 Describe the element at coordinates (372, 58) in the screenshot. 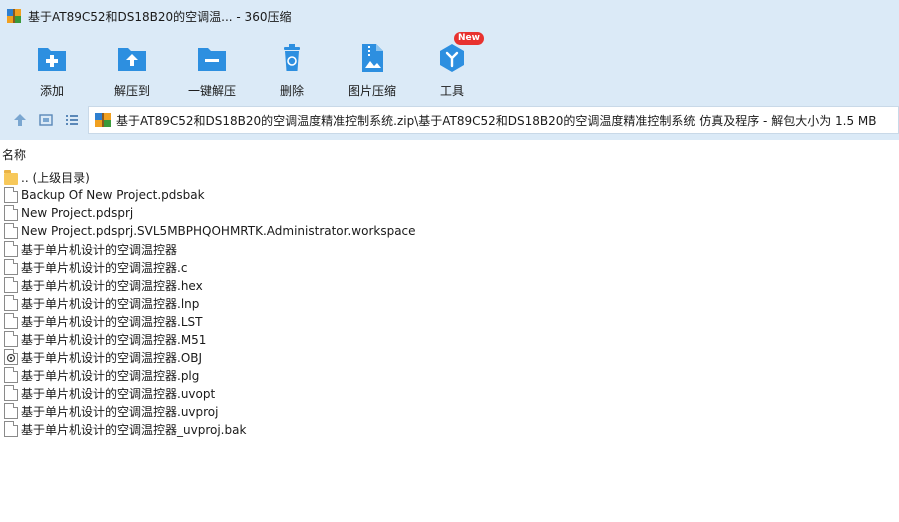

I see `image-file-icon` at that location.